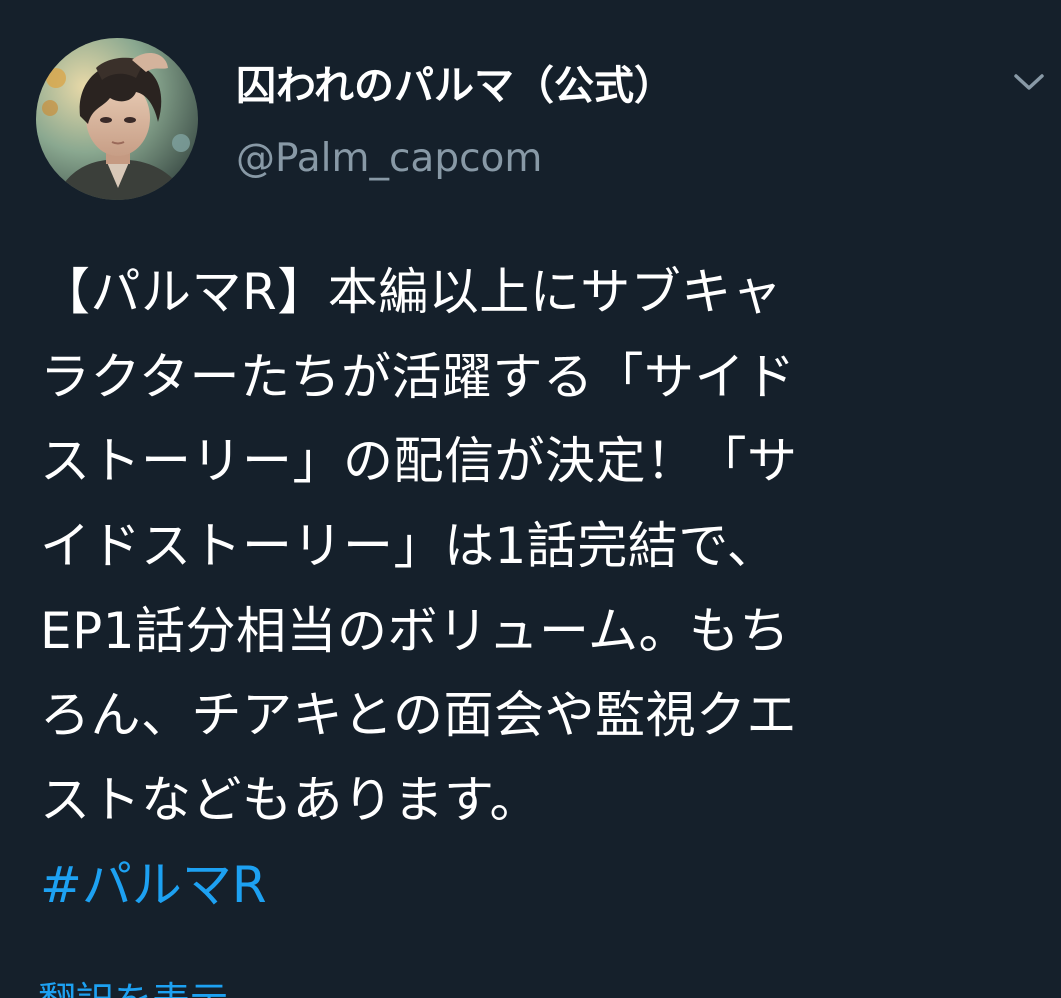  Describe the element at coordinates (1029, 82) in the screenshot. I see `chevron-down-icon` at that location.